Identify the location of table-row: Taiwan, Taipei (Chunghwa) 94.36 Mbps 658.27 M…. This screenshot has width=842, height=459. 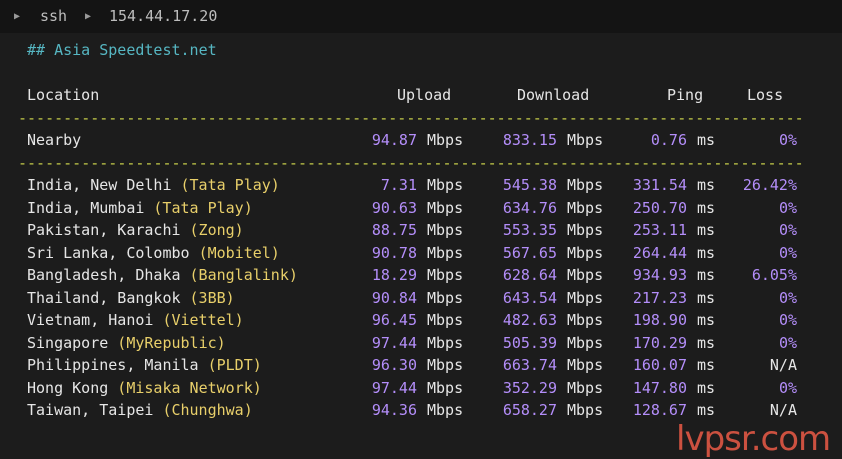
(421, 410).